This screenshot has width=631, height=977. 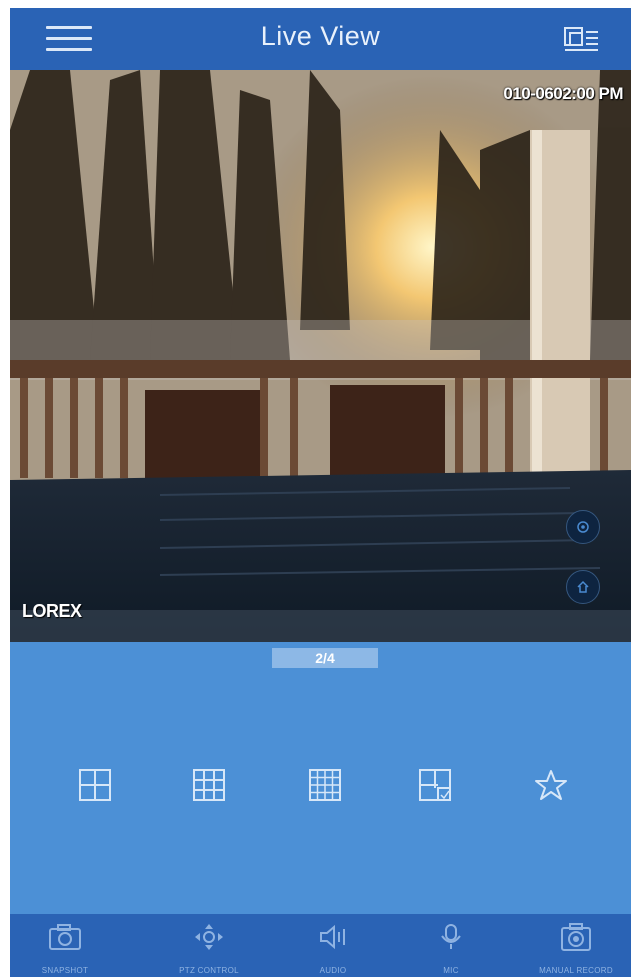 I want to click on nine-view-icon, so click(x=209, y=785).